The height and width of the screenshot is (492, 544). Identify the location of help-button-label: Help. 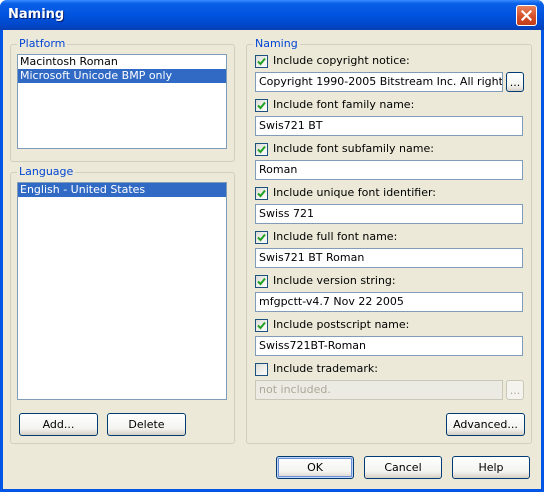
(491, 467).